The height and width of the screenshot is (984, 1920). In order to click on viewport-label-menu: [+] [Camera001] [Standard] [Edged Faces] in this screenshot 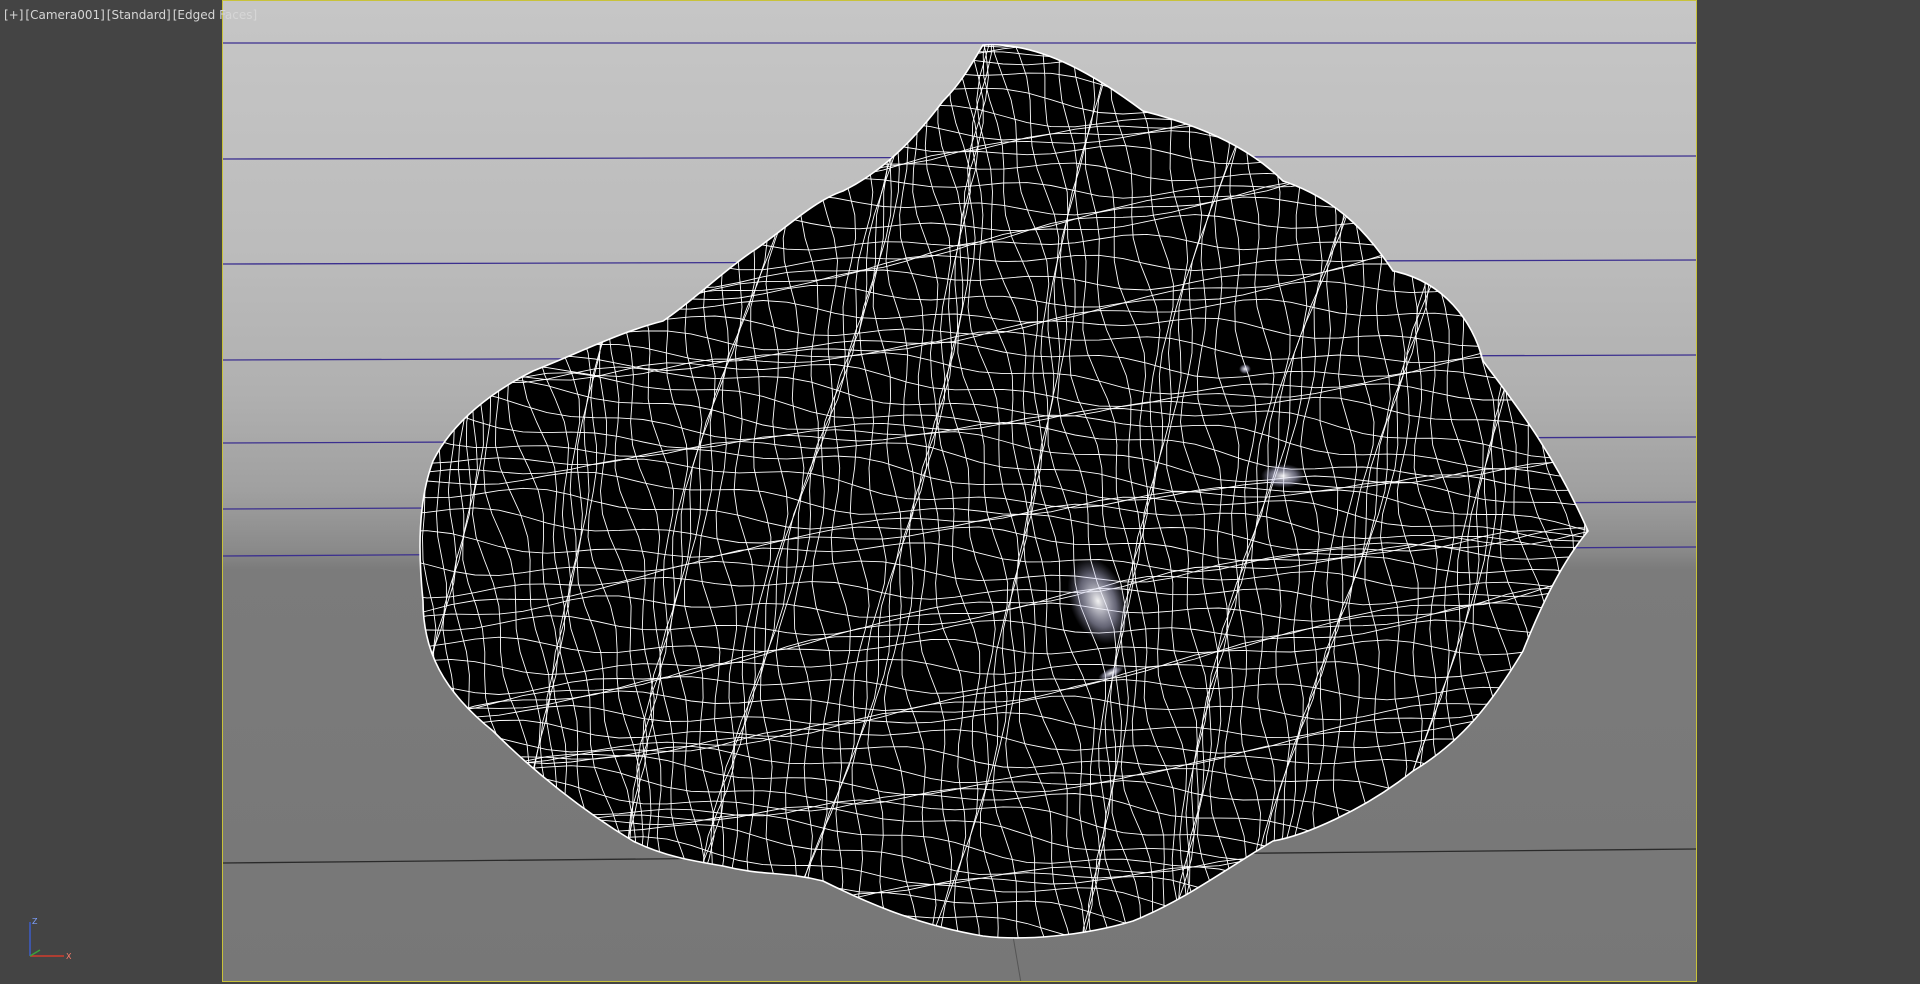, I will do `click(131, 15)`.